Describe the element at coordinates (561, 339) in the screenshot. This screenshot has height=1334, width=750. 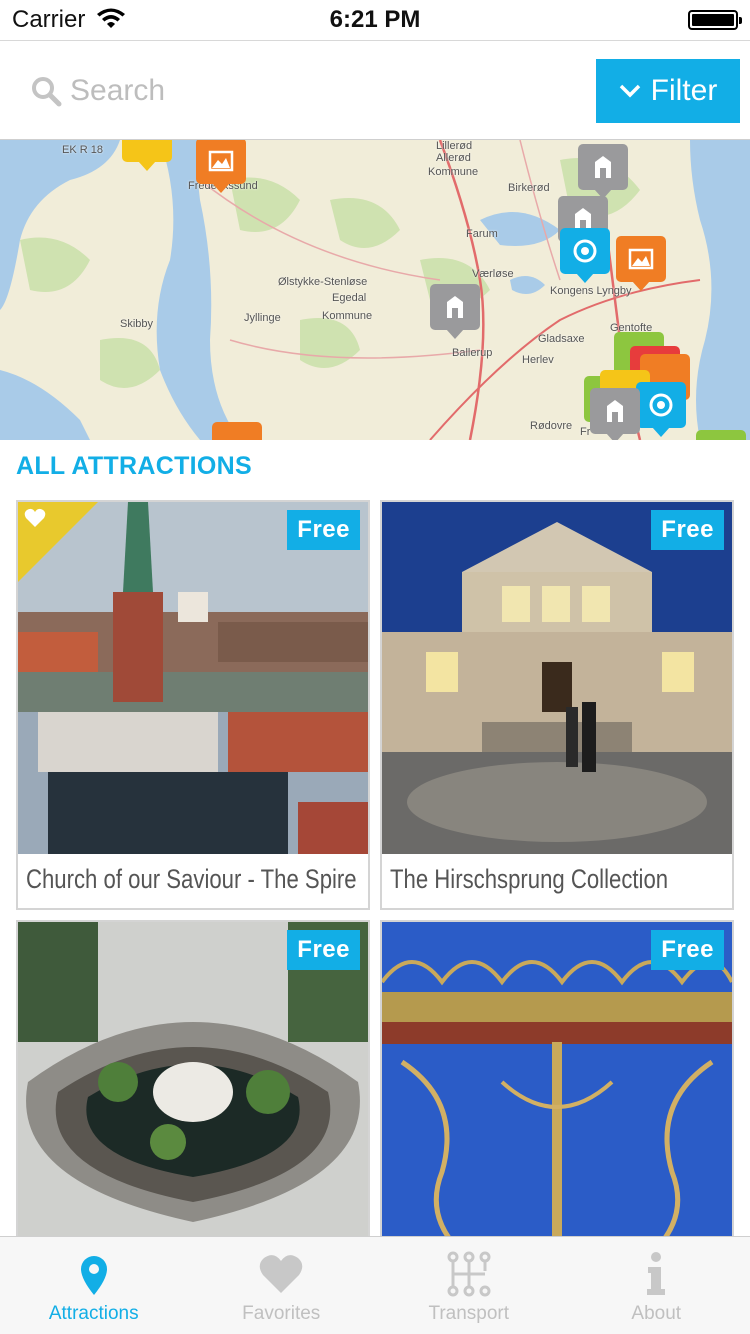
I see `map-label: Gladsaxe` at that location.